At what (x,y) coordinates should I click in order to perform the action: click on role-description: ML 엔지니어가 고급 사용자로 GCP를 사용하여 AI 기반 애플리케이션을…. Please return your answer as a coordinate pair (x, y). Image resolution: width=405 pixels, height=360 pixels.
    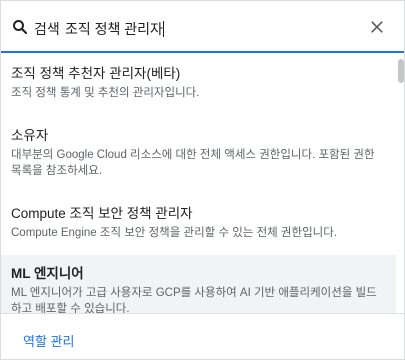
    Looking at the image, I should click on (194, 300).